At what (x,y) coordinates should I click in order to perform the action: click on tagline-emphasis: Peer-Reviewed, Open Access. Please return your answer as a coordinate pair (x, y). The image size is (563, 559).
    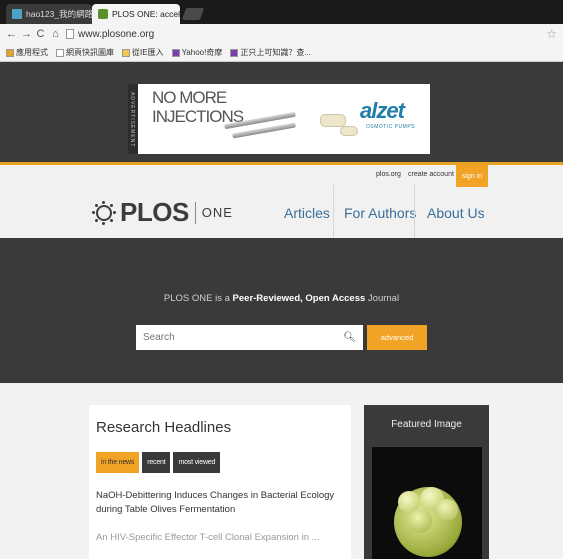
    Looking at the image, I should click on (299, 298).